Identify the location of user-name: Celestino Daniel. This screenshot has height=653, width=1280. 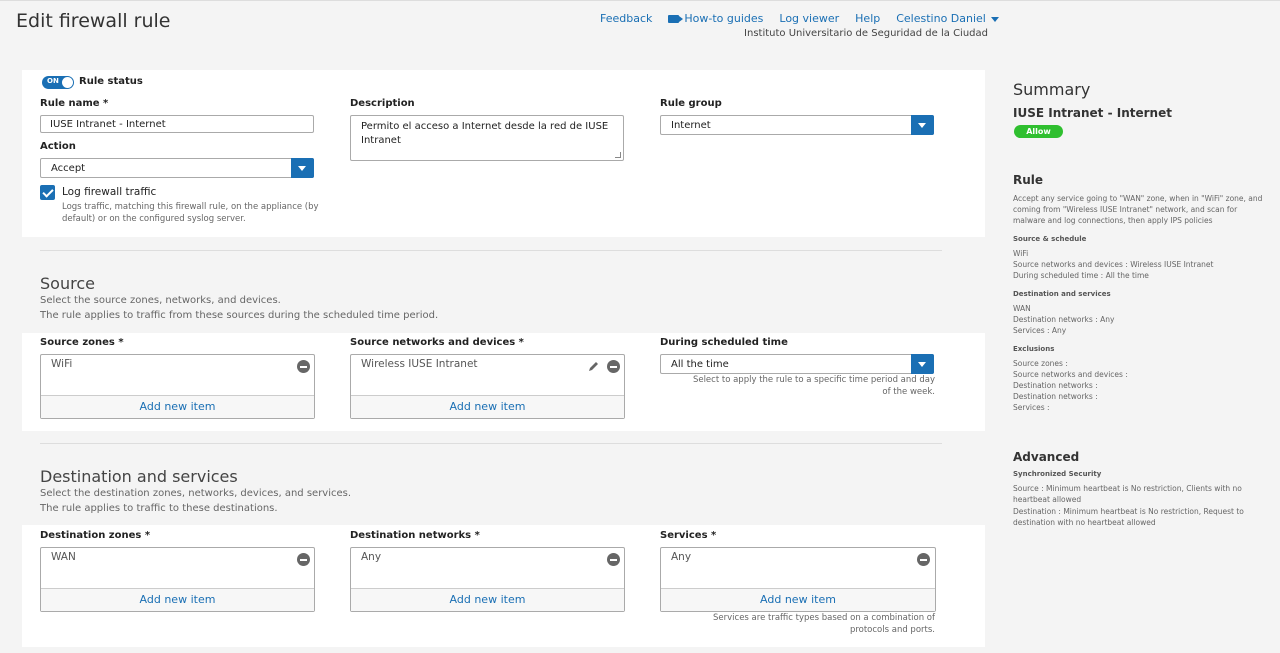
(941, 18).